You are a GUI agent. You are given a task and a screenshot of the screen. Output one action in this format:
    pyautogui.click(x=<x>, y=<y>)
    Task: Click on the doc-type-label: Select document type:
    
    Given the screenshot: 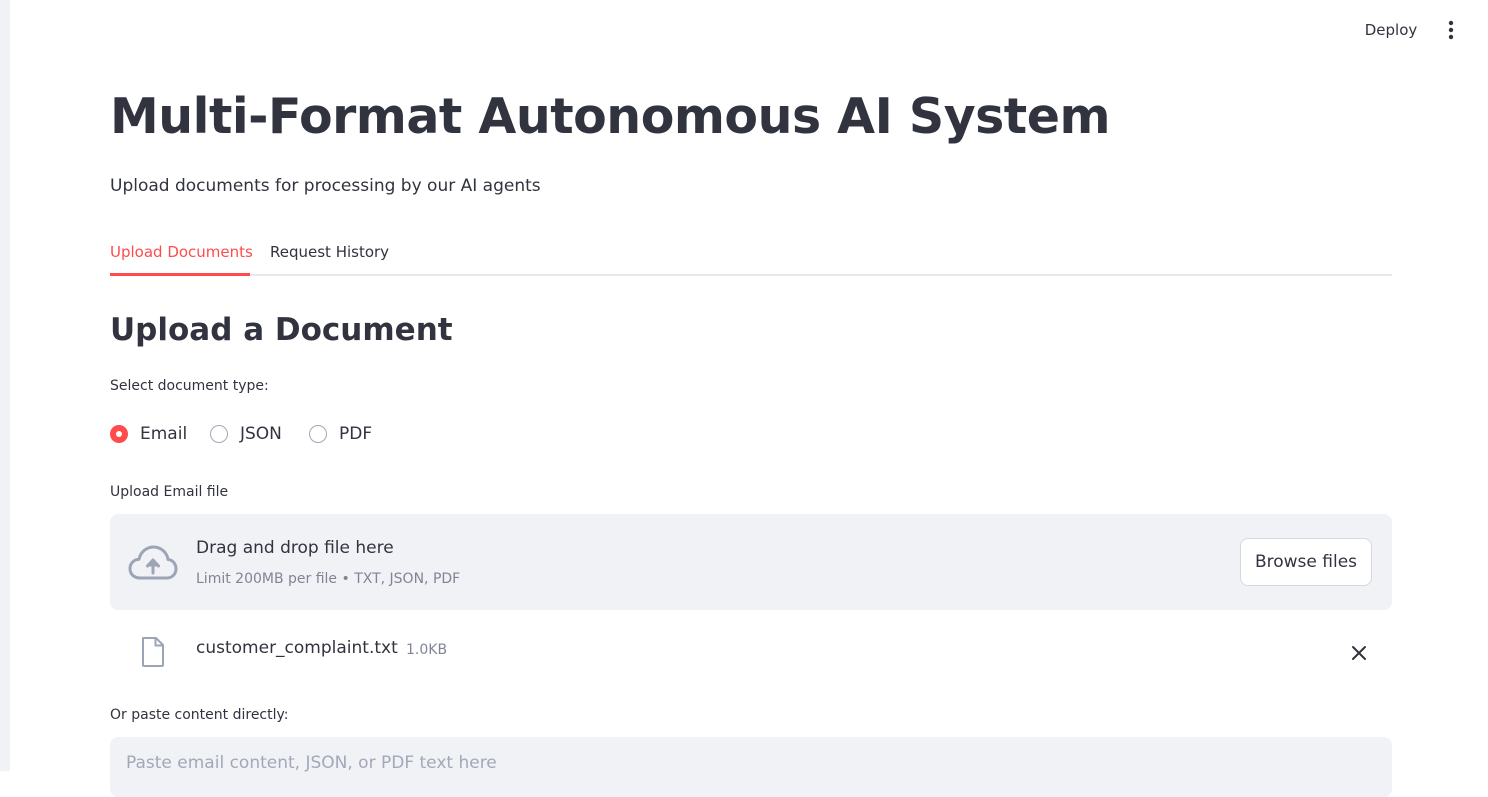 What is the action you would take?
    pyautogui.click(x=189, y=386)
    